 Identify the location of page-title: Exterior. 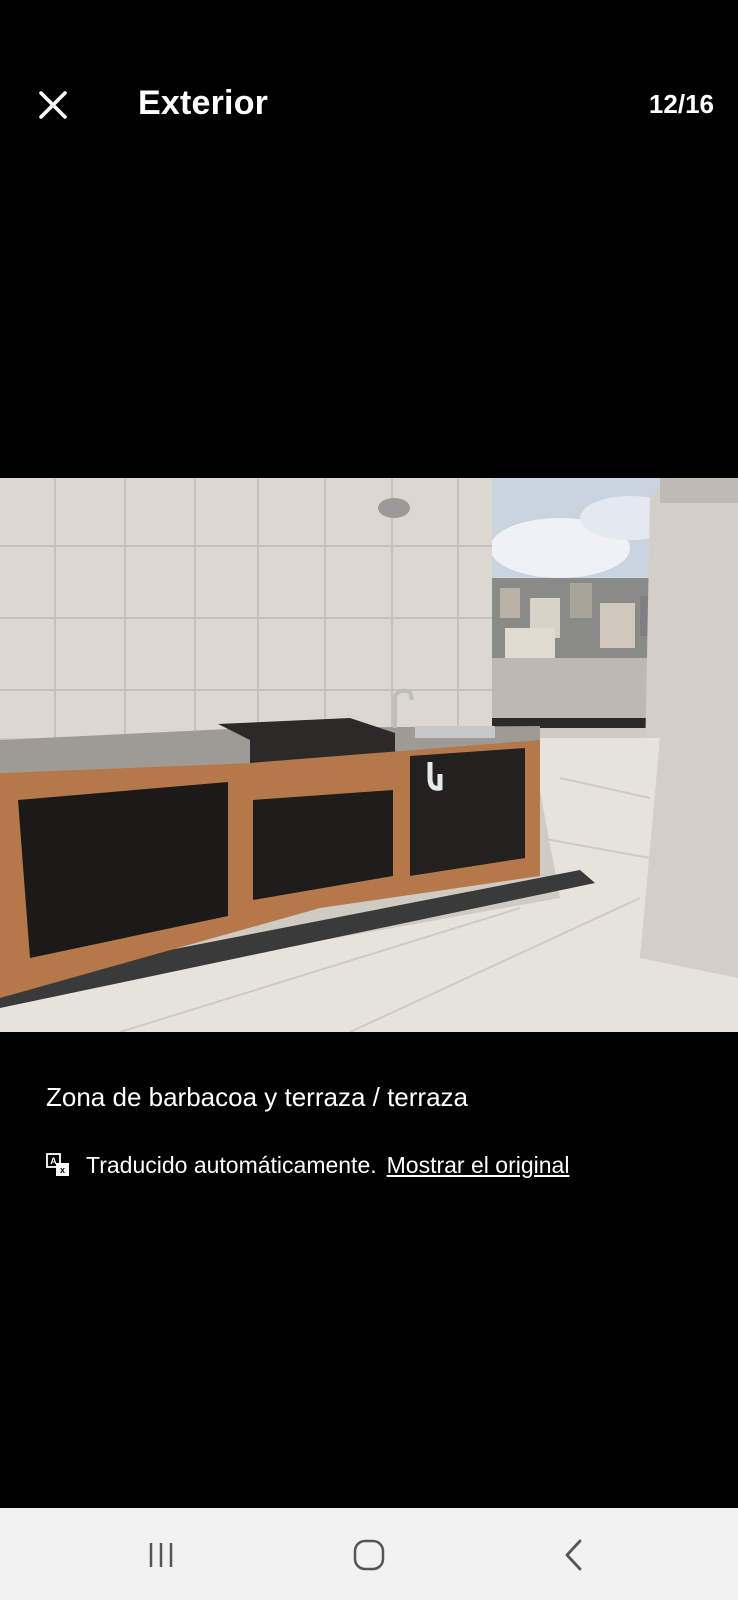
(203, 103).